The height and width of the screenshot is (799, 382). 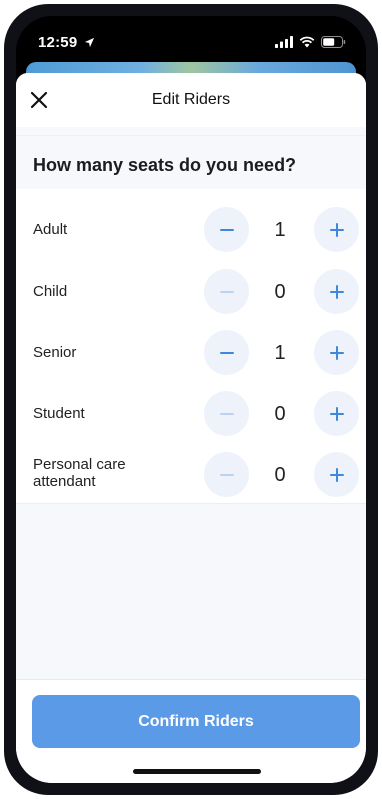 I want to click on confirm-riders-button: Confirm Riders, so click(x=196, y=721).